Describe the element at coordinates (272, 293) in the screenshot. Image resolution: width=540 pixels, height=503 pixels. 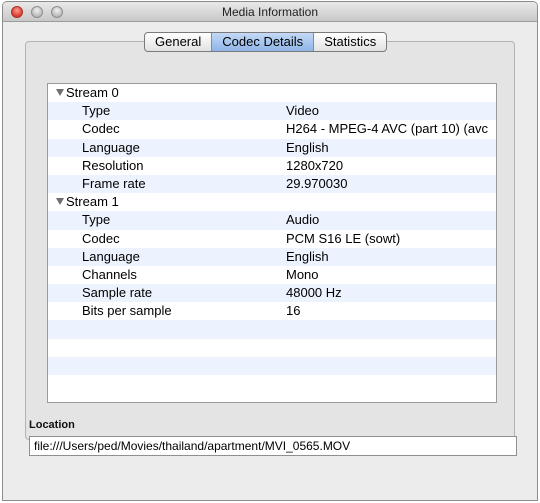
I see `table-row: Sample rate 48000 Hz` at that location.